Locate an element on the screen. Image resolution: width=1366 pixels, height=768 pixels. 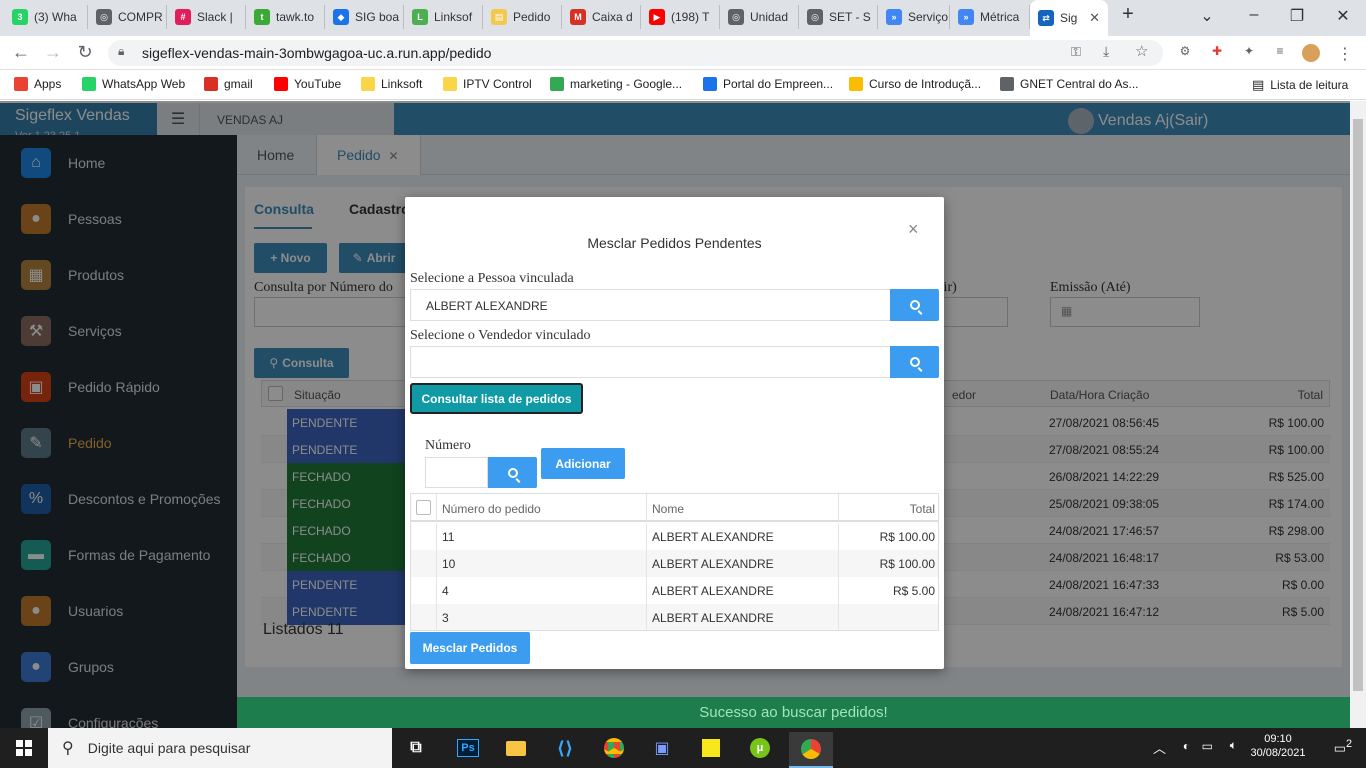
lock-icon: 🔒︎ is located at coordinates (121, 51).